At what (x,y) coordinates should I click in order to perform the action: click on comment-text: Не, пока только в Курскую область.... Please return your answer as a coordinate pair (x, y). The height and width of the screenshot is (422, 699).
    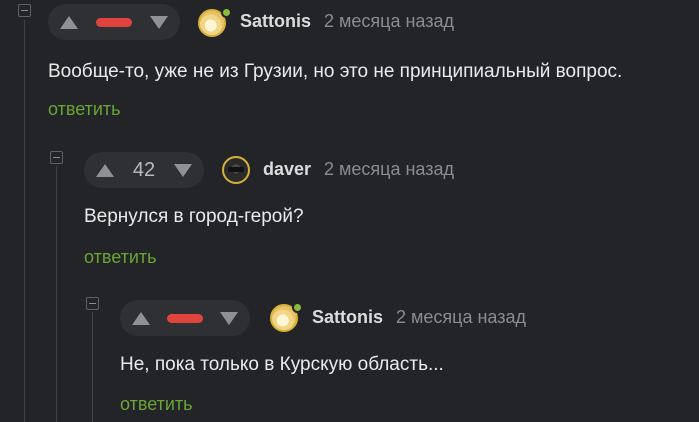
    Looking at the image, I should click on (282, 364).